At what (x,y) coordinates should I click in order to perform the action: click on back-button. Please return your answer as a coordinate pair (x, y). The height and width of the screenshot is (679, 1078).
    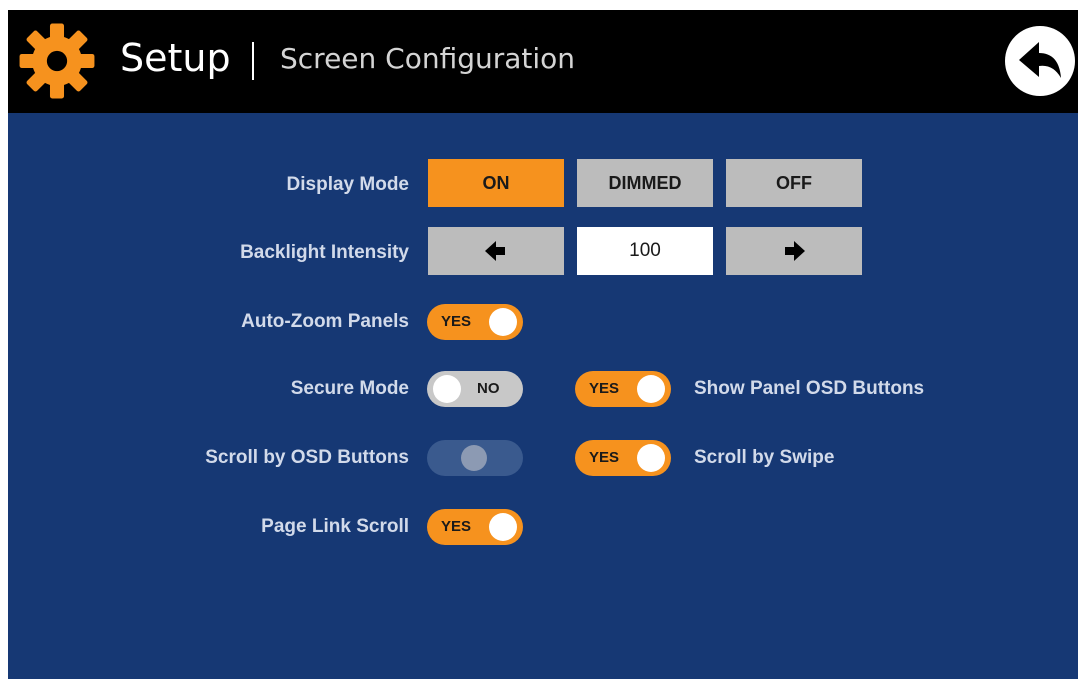
    Looking at the image, I should click on (1040, 61).